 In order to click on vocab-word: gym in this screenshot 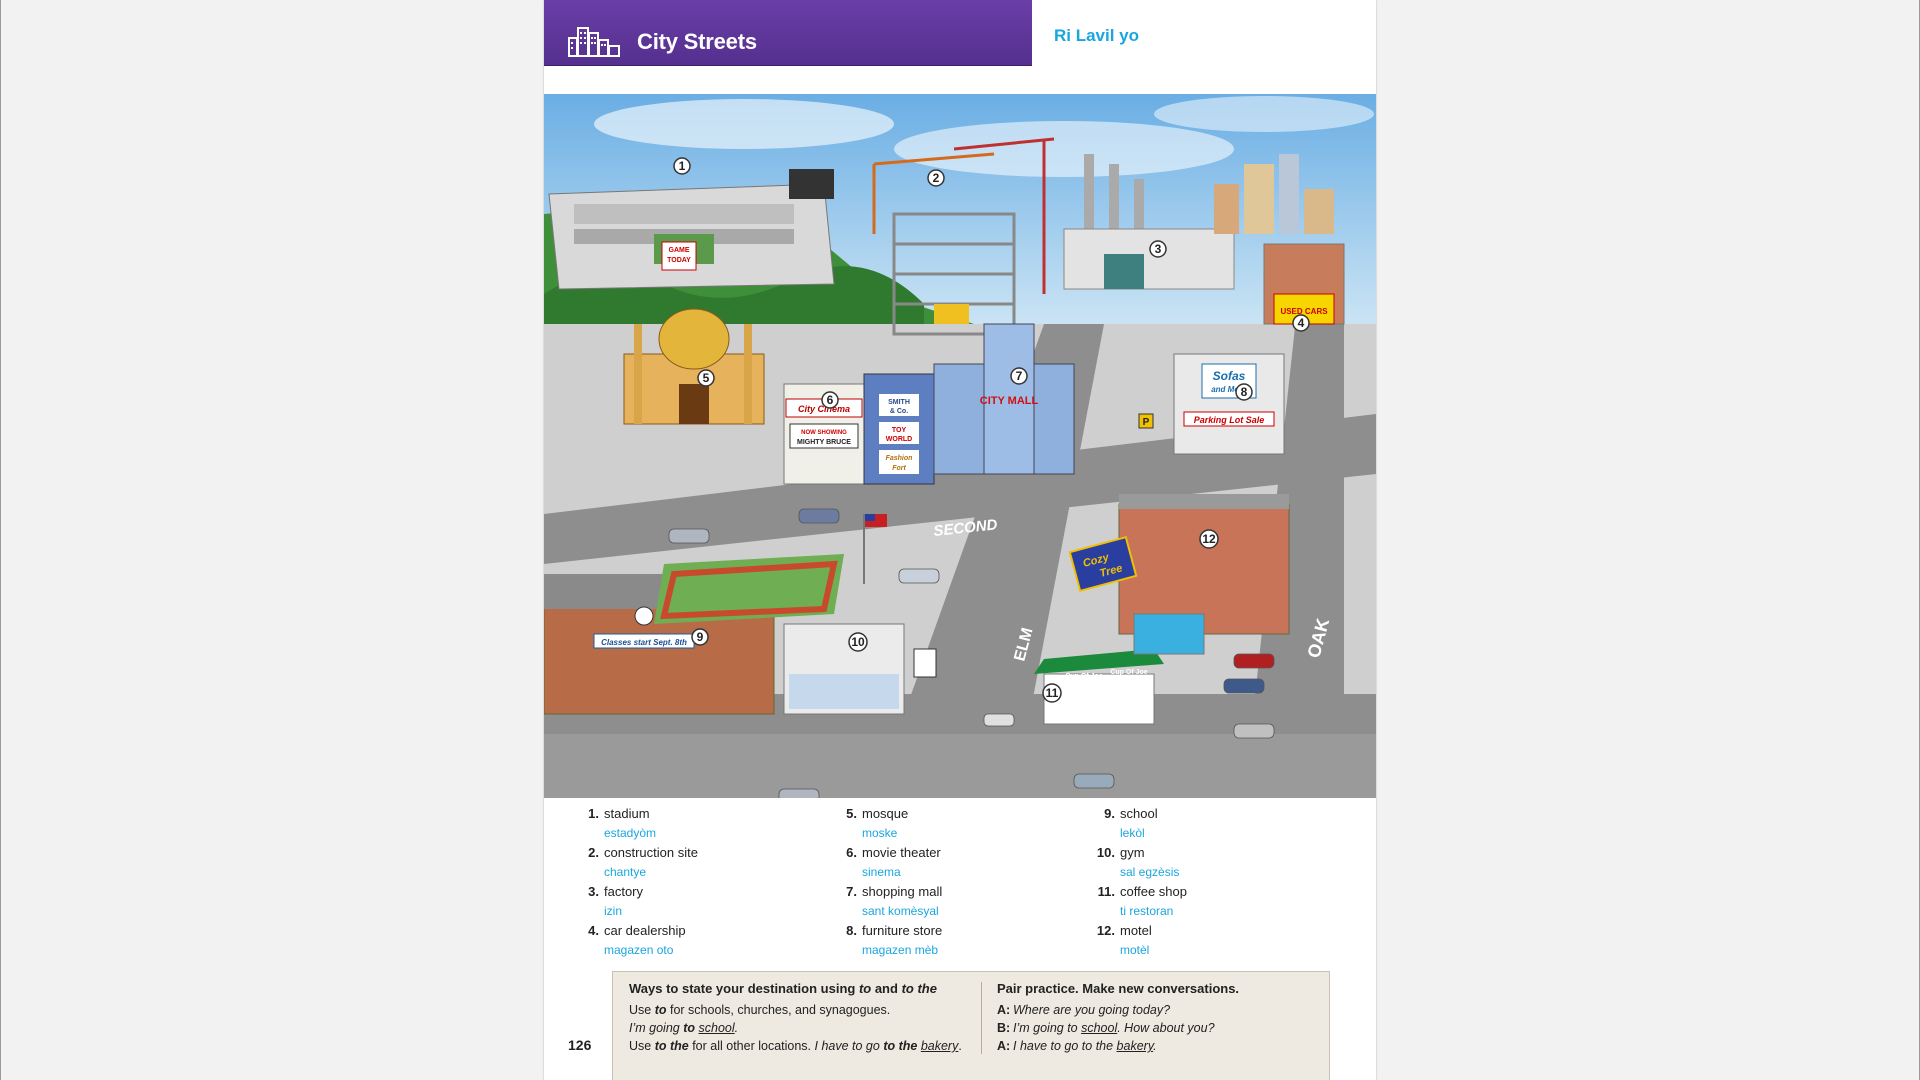, I will do `click(1132, 852)`.